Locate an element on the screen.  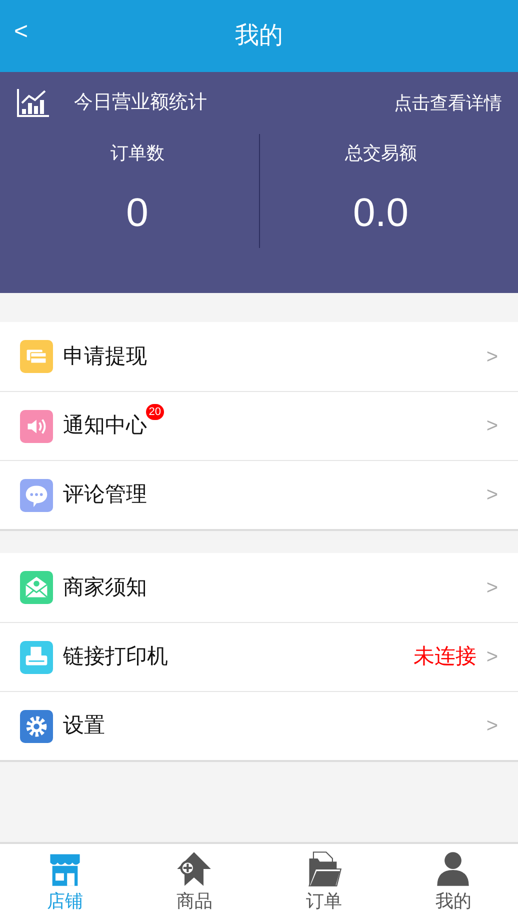
menu-label: 申请提现 is located at coordinates (105, 356).